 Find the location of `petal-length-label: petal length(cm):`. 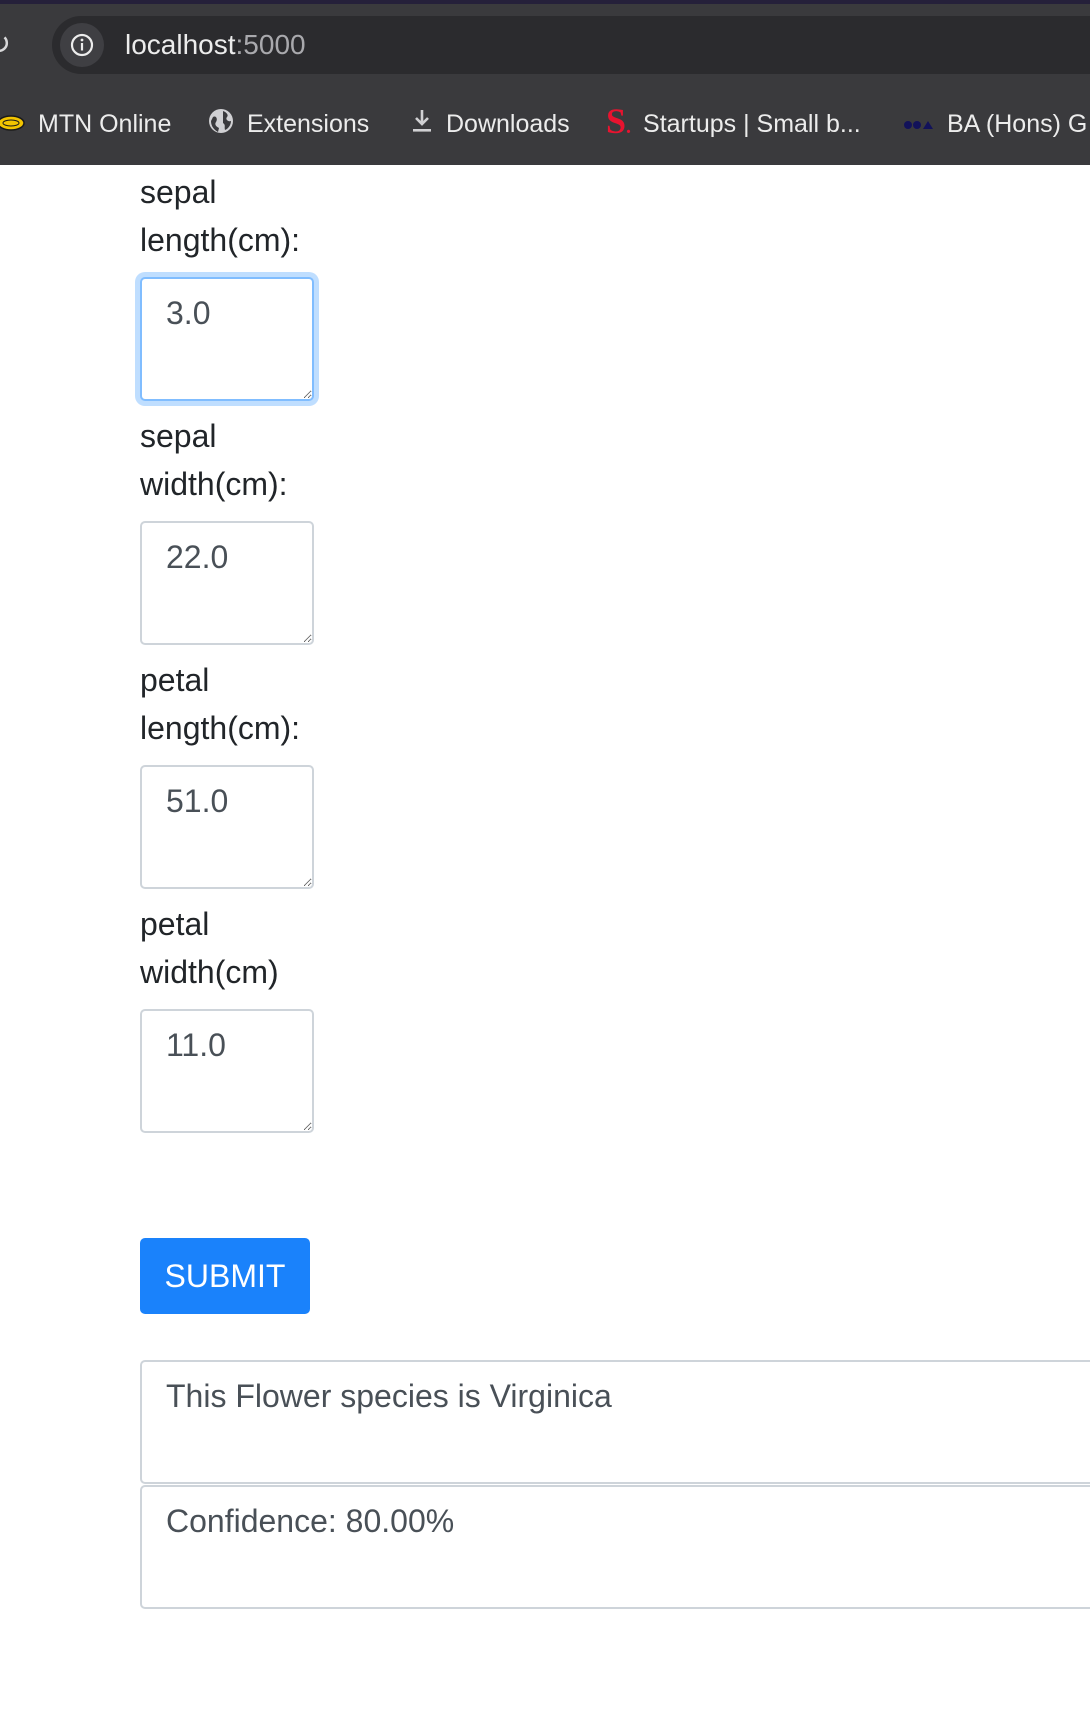

petal-length-label: petal length(cm): is located at coordinates (220, 704).